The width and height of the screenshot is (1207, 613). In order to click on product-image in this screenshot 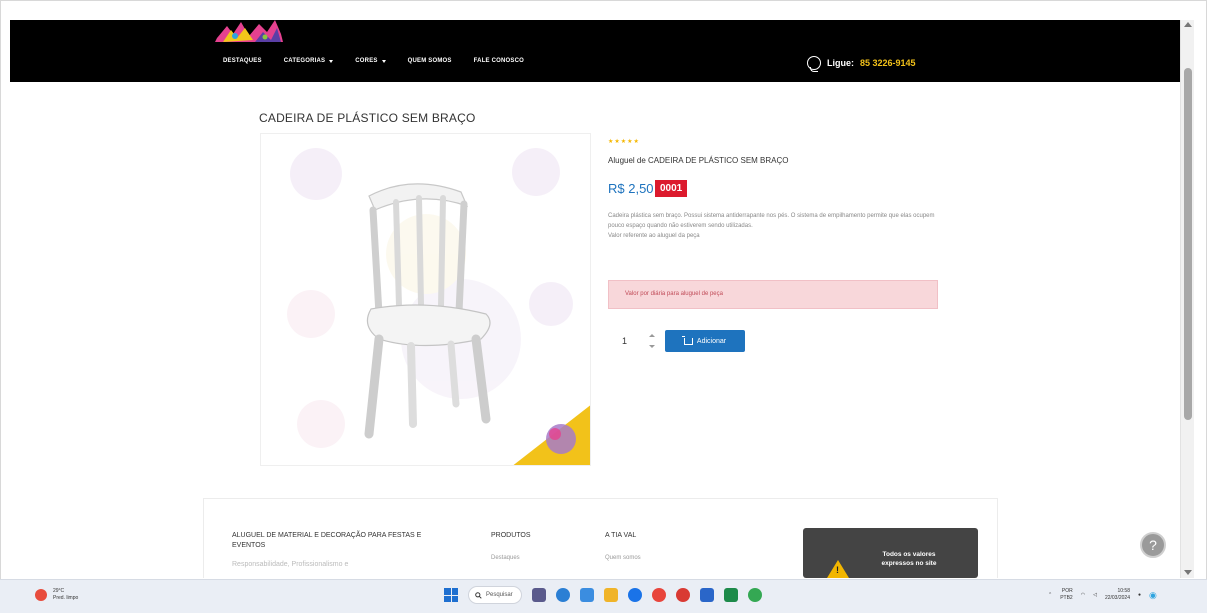, I will do `click(425, 299)`.